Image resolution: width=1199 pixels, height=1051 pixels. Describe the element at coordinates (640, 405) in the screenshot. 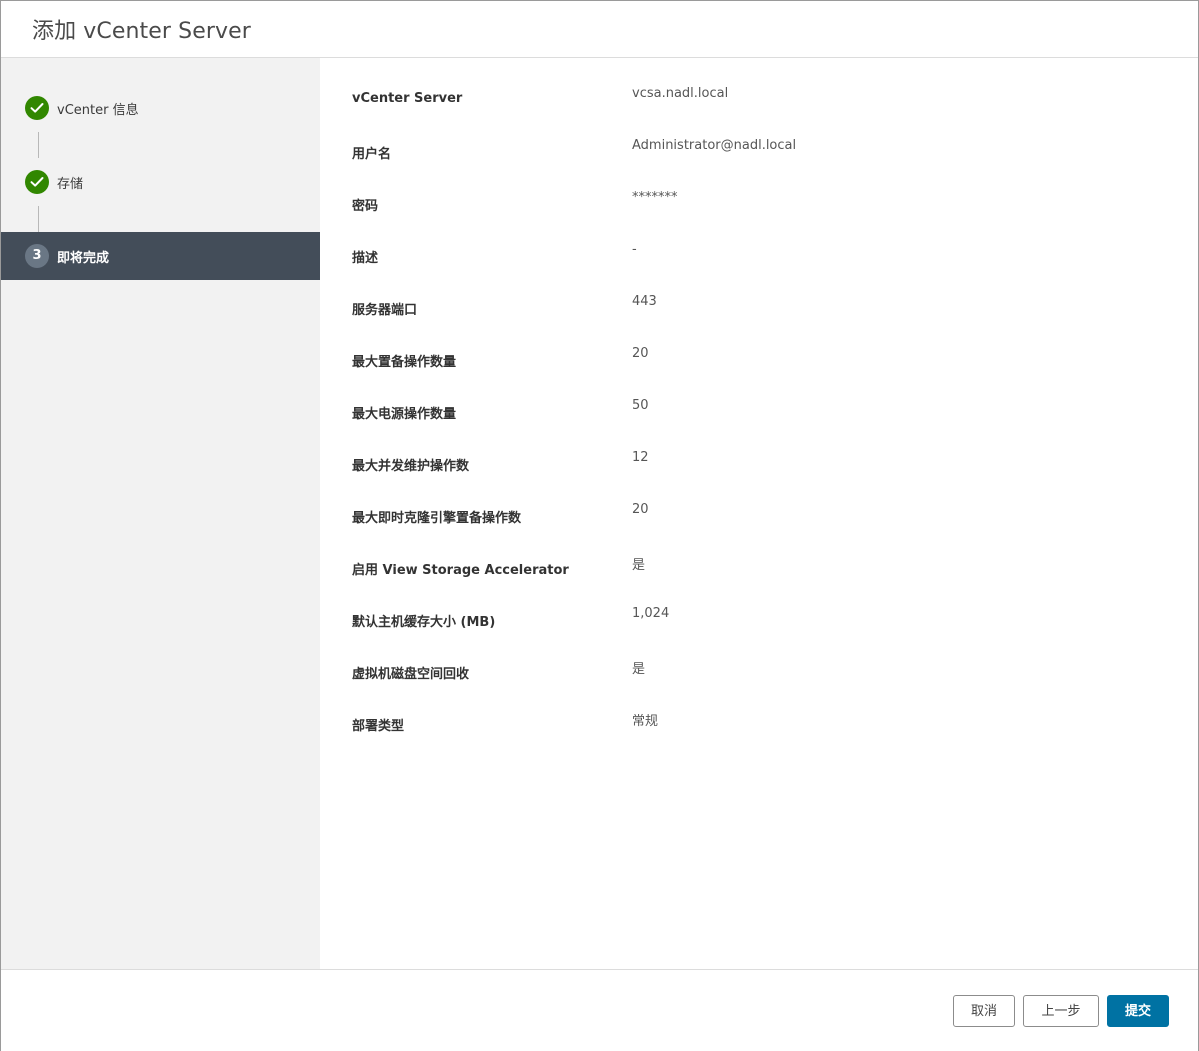

I see `summary-value: 50` at that location.